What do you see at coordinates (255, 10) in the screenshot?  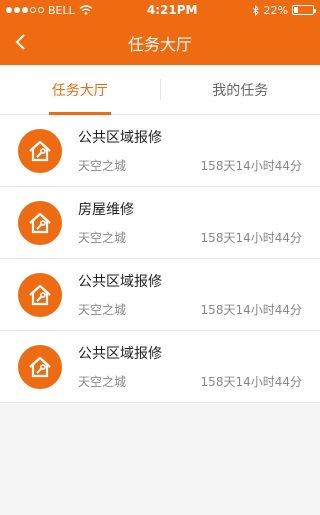 I see `bluetooth-icon` at bounding box center [255, 10].